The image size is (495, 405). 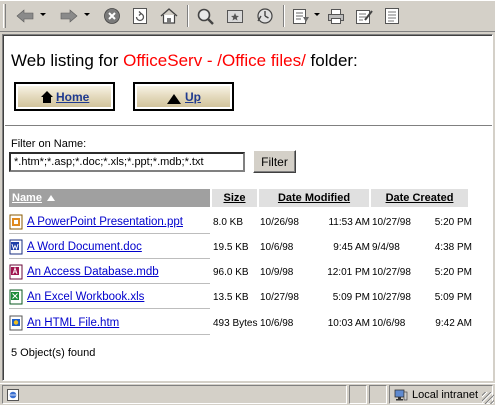 What do you see at coordinates (231, 272) in the screenshot?
I see `file-size: 96.0 KB` at bounding box center [231, 272].